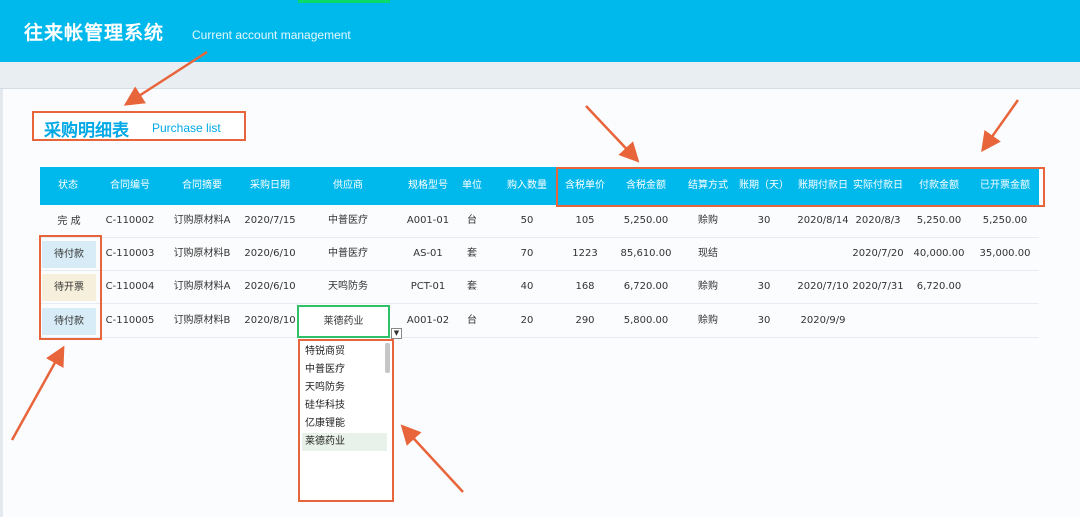  What do you see at coordinates (1000, 126) in the screenshot?
I see `arrow-to-invoiced-columns` at bounding box center [1000, 126].